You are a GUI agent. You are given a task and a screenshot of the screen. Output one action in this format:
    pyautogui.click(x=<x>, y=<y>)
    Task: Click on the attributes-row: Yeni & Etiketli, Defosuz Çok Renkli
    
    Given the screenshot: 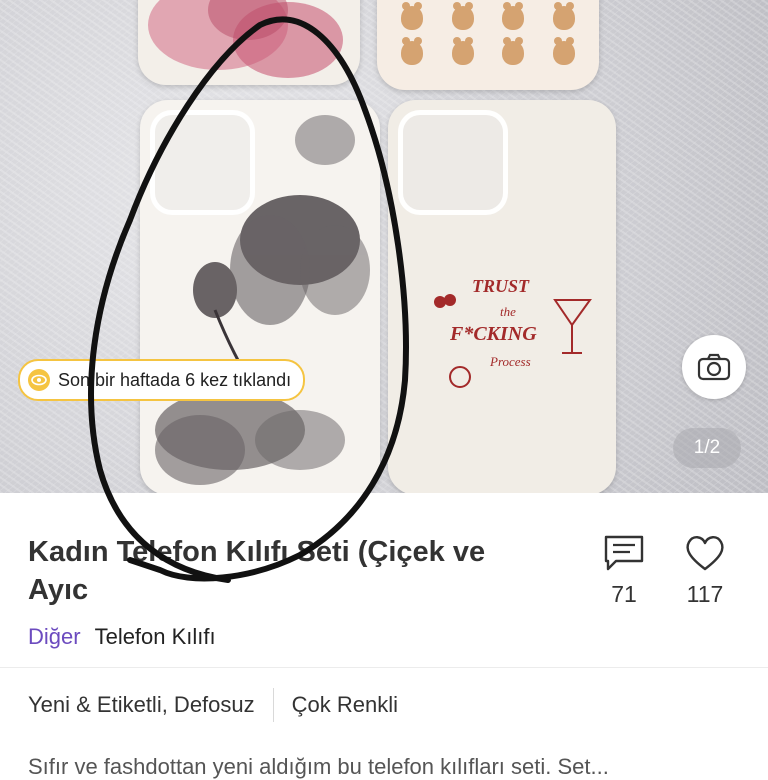 What is the action you would take?
    pyautogui.click(x=213, y=705)
    